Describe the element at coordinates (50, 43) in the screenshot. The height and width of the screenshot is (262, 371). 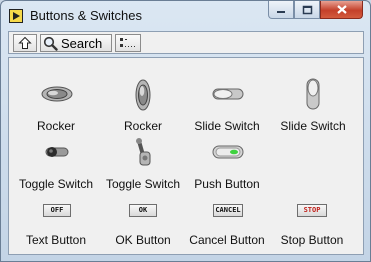
I see `search-icon` at that location.